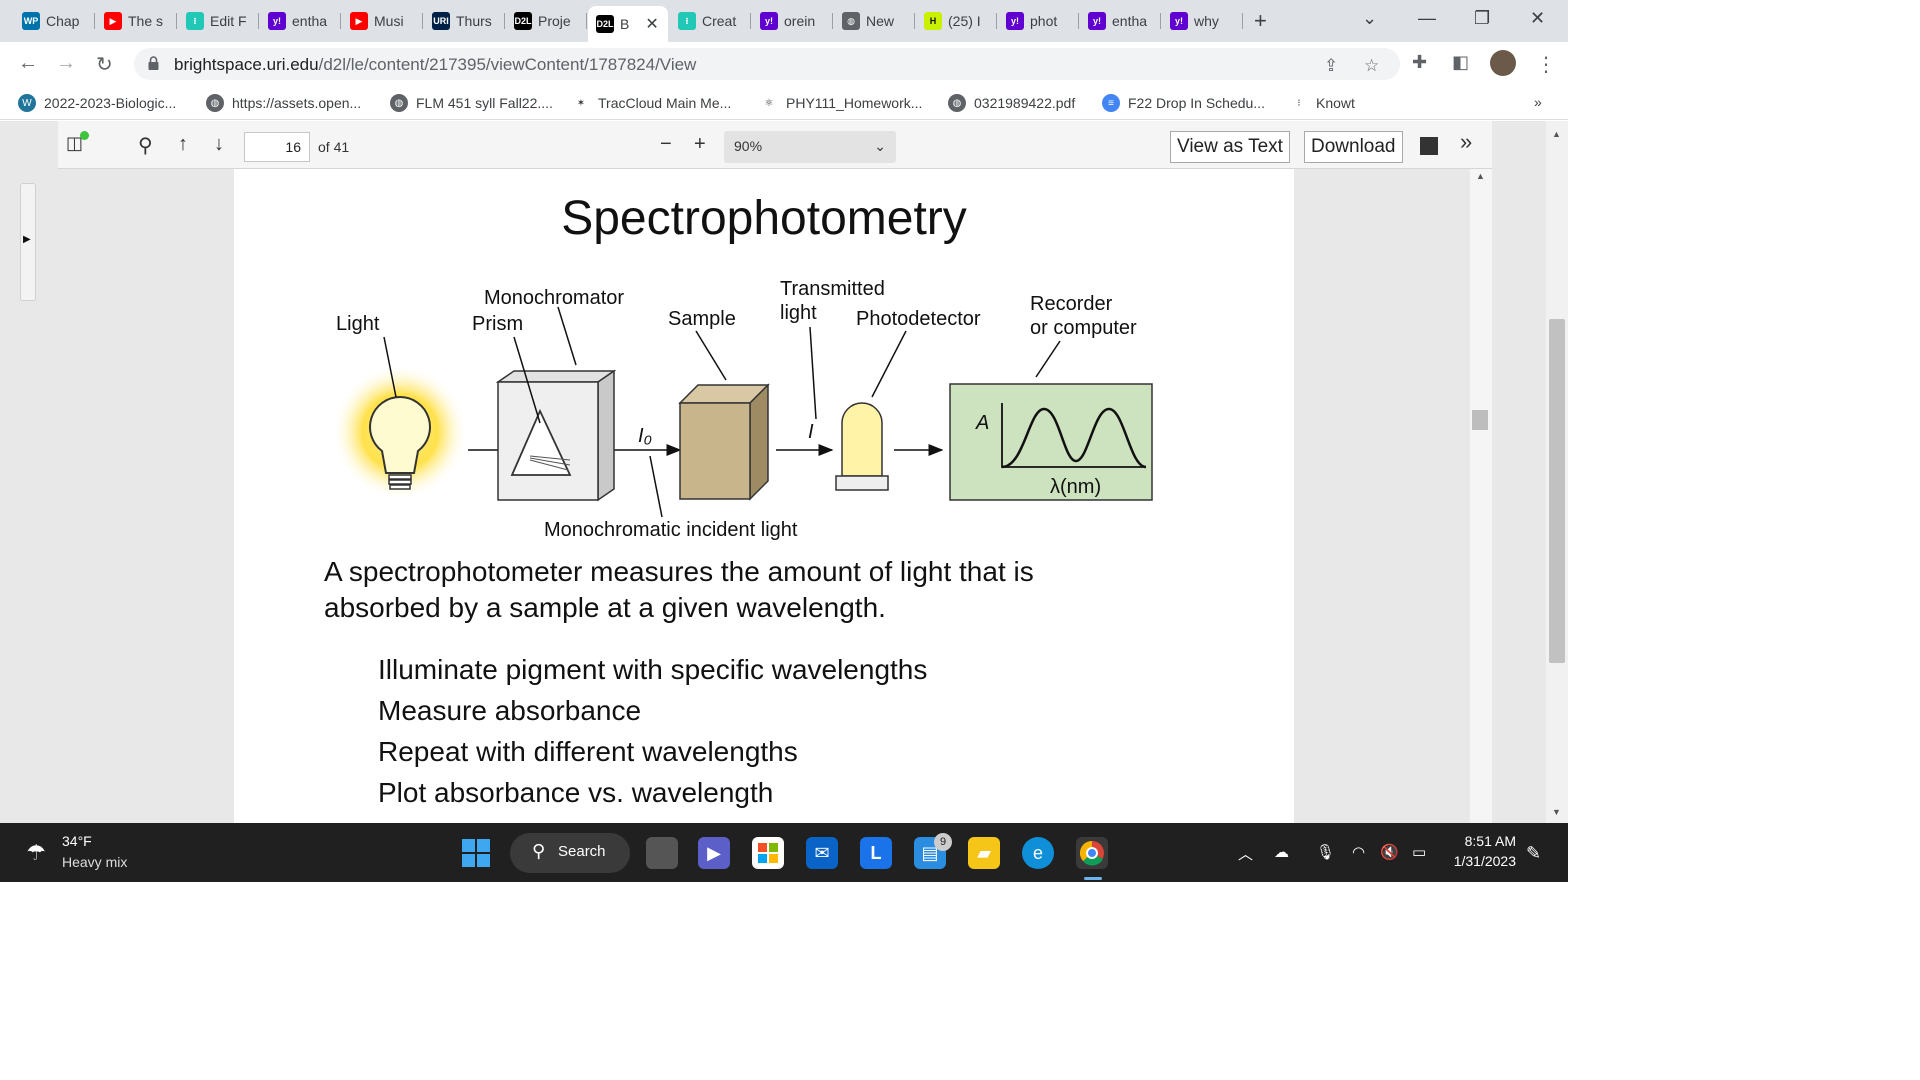  Describe the element at coordinates (800, 21) in the screenshot. I see `tab-label: orein` at that location.